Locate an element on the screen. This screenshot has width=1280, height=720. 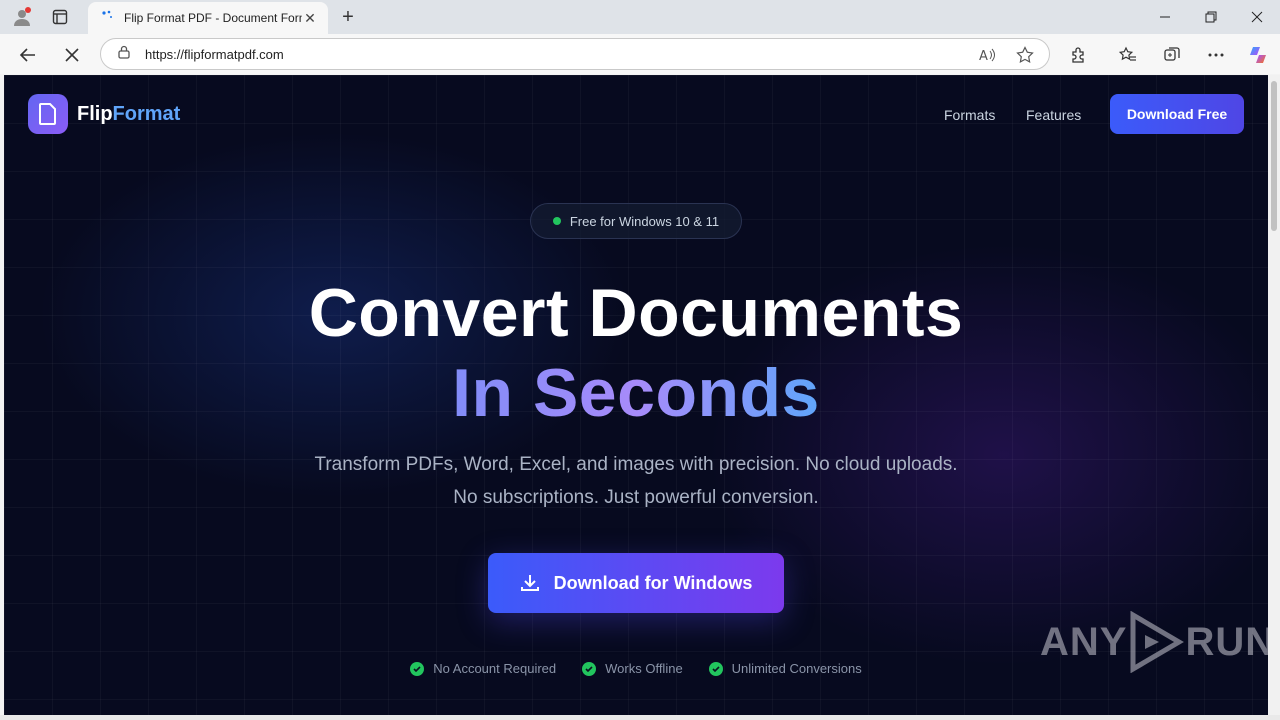
hero-title-gradient: In Seconds is located at coordinates (636, 393).